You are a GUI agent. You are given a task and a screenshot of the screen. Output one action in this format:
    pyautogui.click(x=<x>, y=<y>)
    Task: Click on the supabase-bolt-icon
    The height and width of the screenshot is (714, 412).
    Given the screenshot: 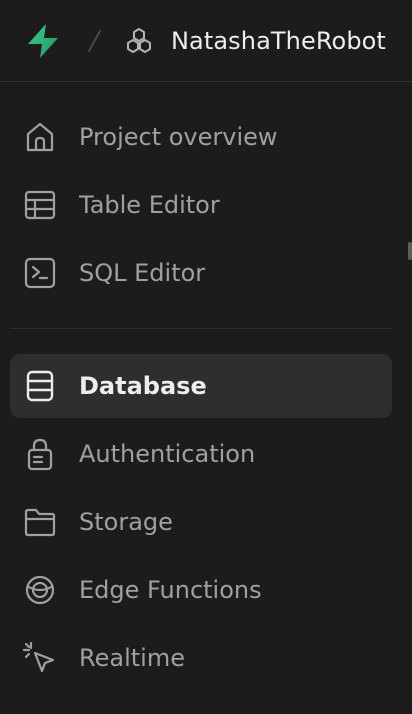 What is the action you would take?
    pyautogui.click(x=43, y=41)
    